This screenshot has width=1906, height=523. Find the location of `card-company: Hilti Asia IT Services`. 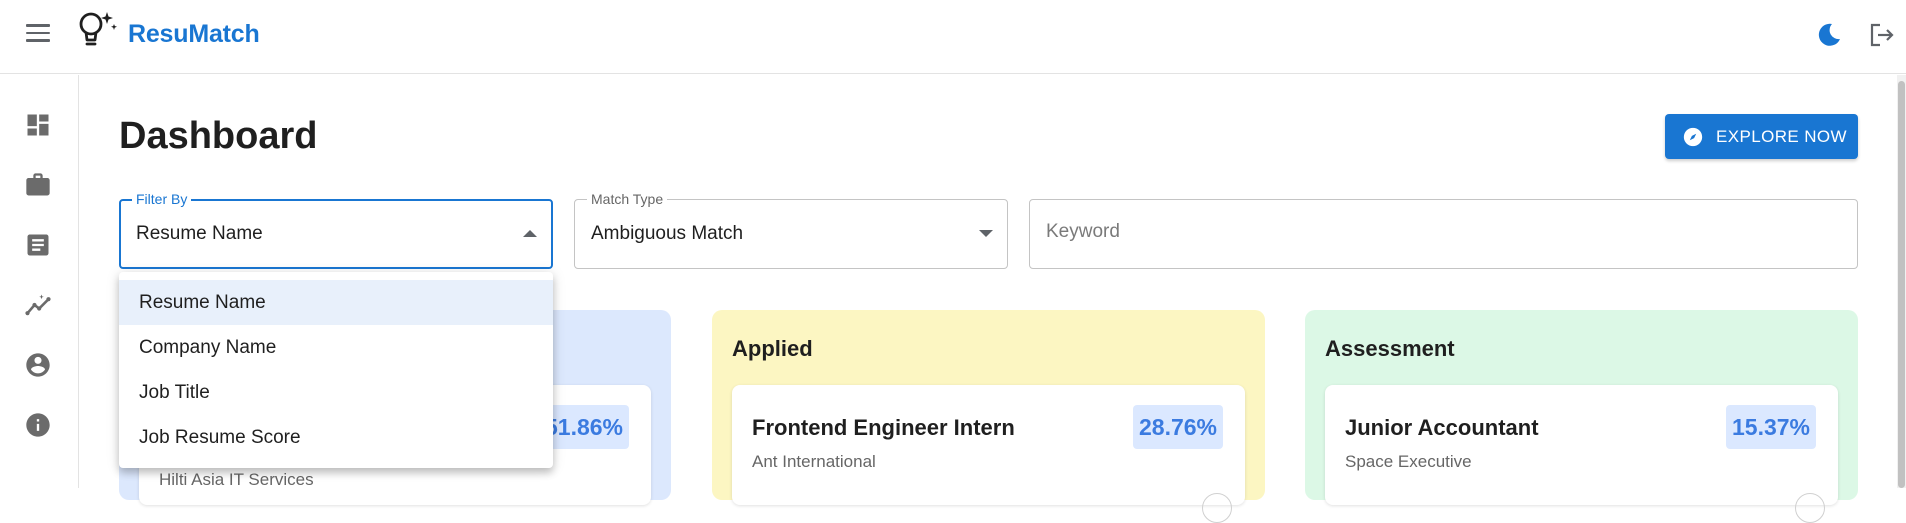

card-company: Hilti Asia IT Services is located at coordinates (236, 479).